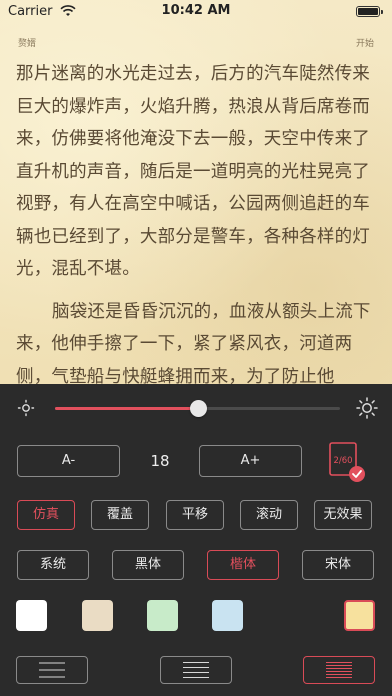 The width and height of the screenshot is (392, 696). I want to click on page-mode-slide: 平移, so click(195, 515).